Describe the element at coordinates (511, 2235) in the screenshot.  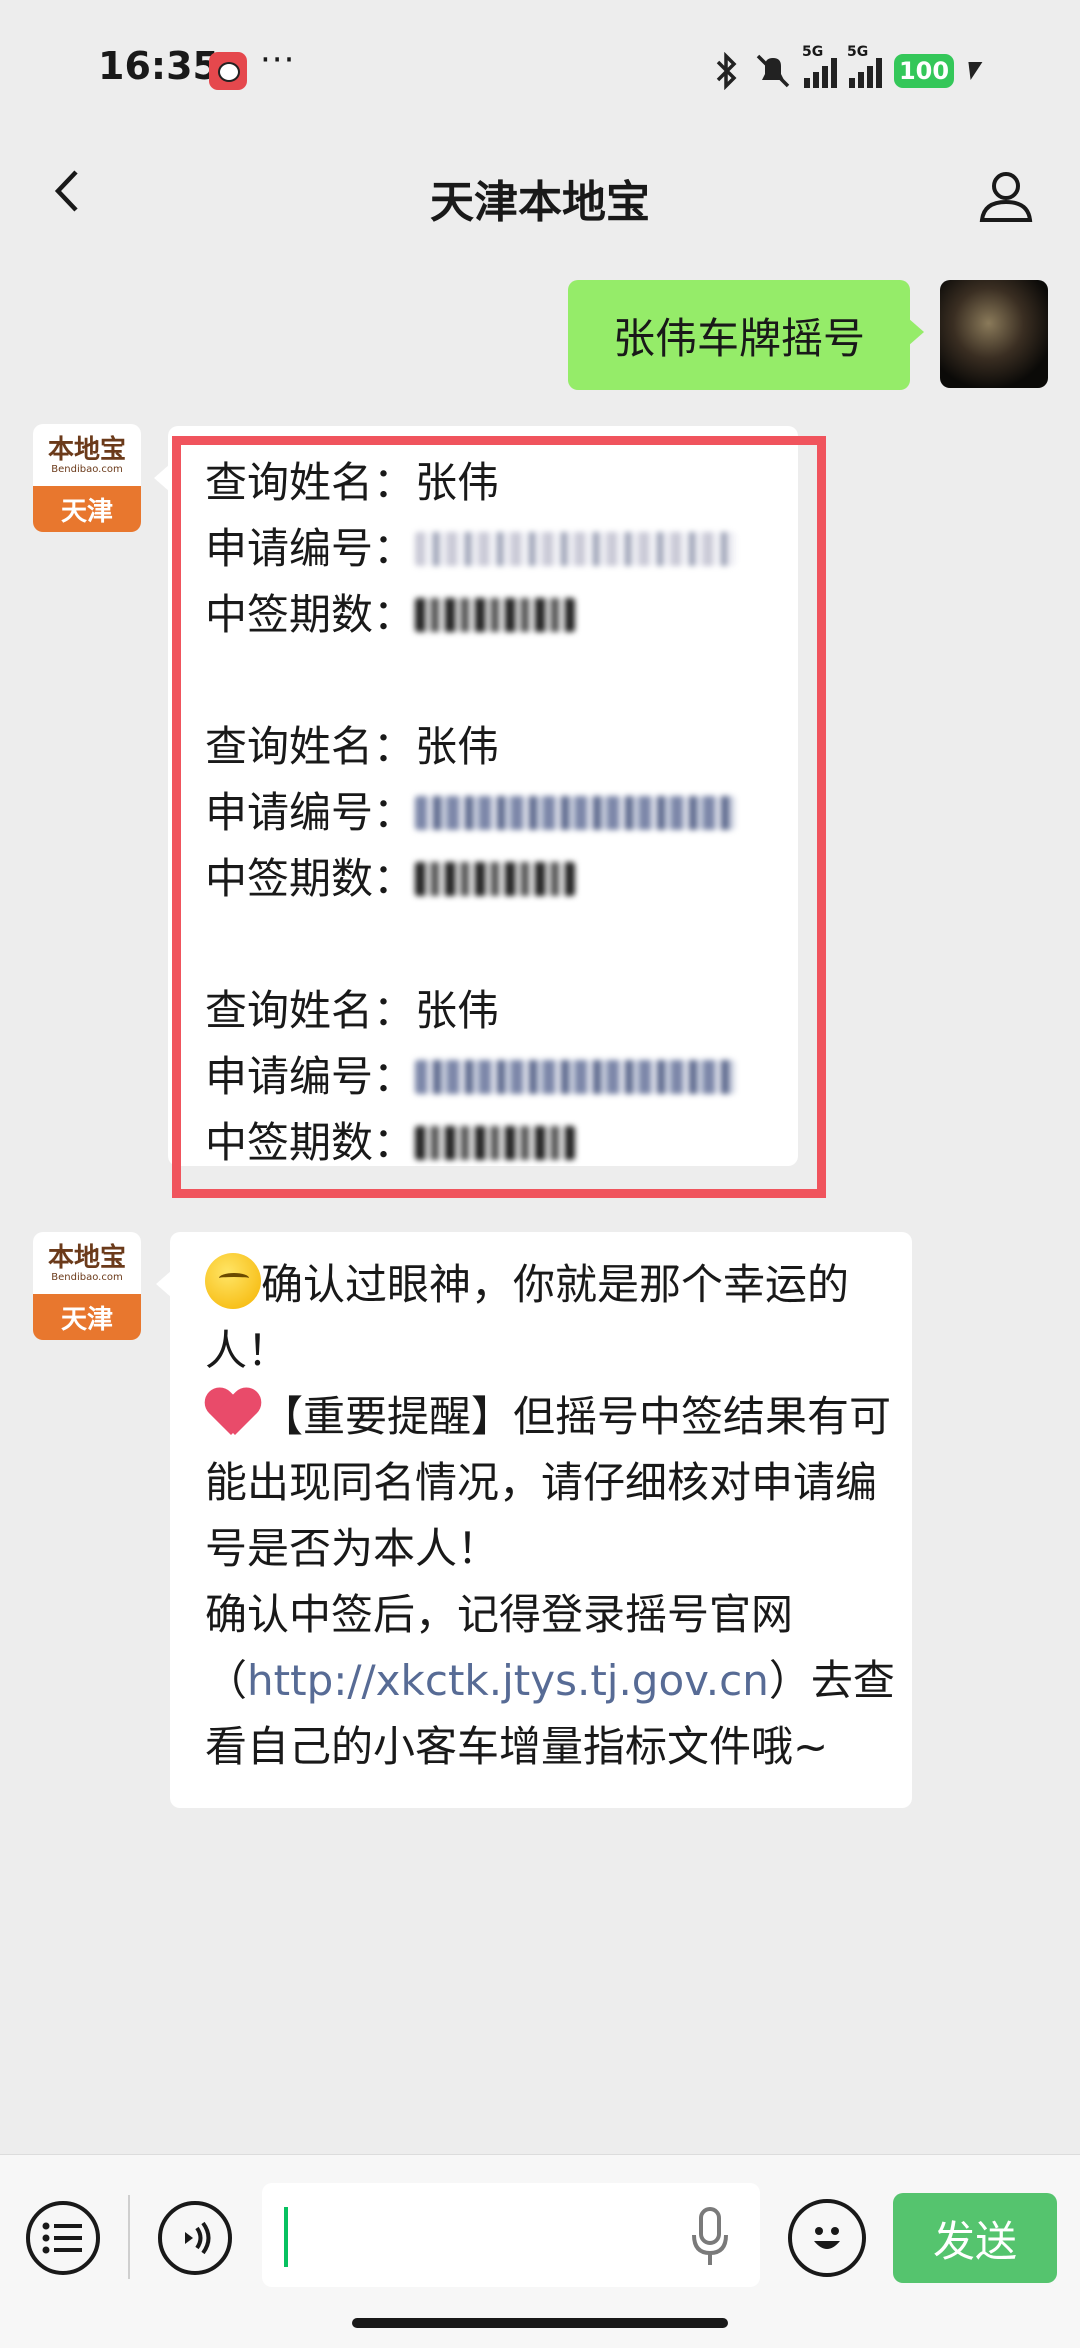
I see `message-input` at that location.